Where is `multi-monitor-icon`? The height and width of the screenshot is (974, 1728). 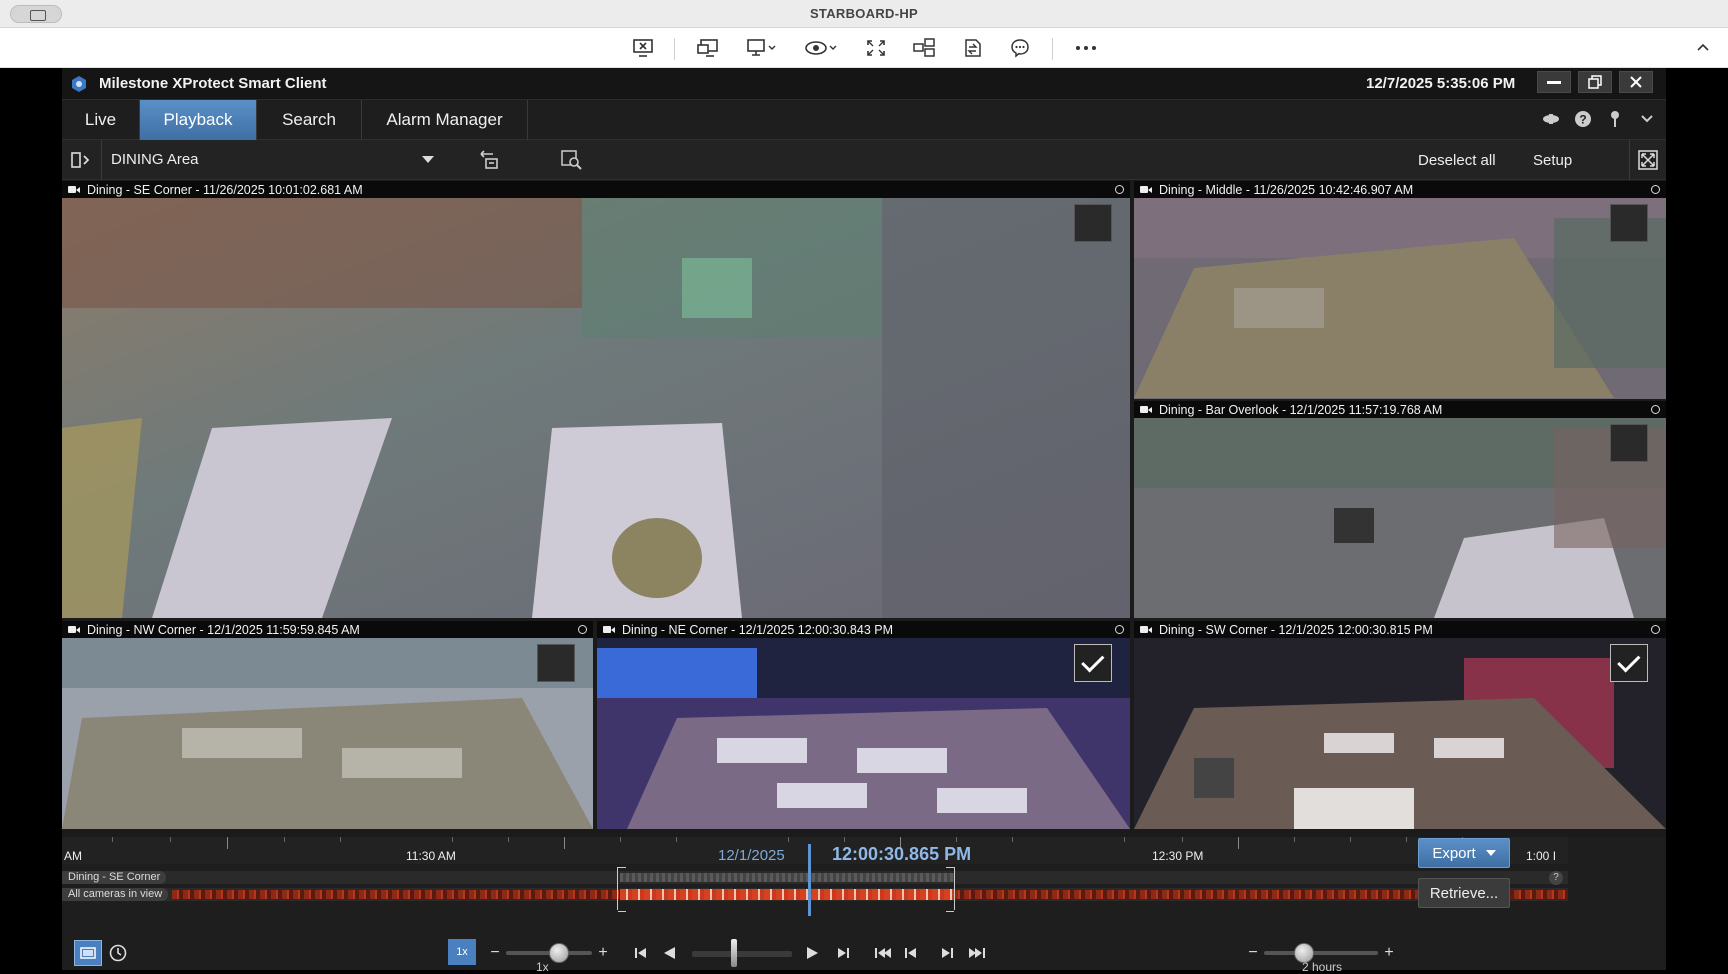 multi-monitor-icon is located at coordinates (924, 48).